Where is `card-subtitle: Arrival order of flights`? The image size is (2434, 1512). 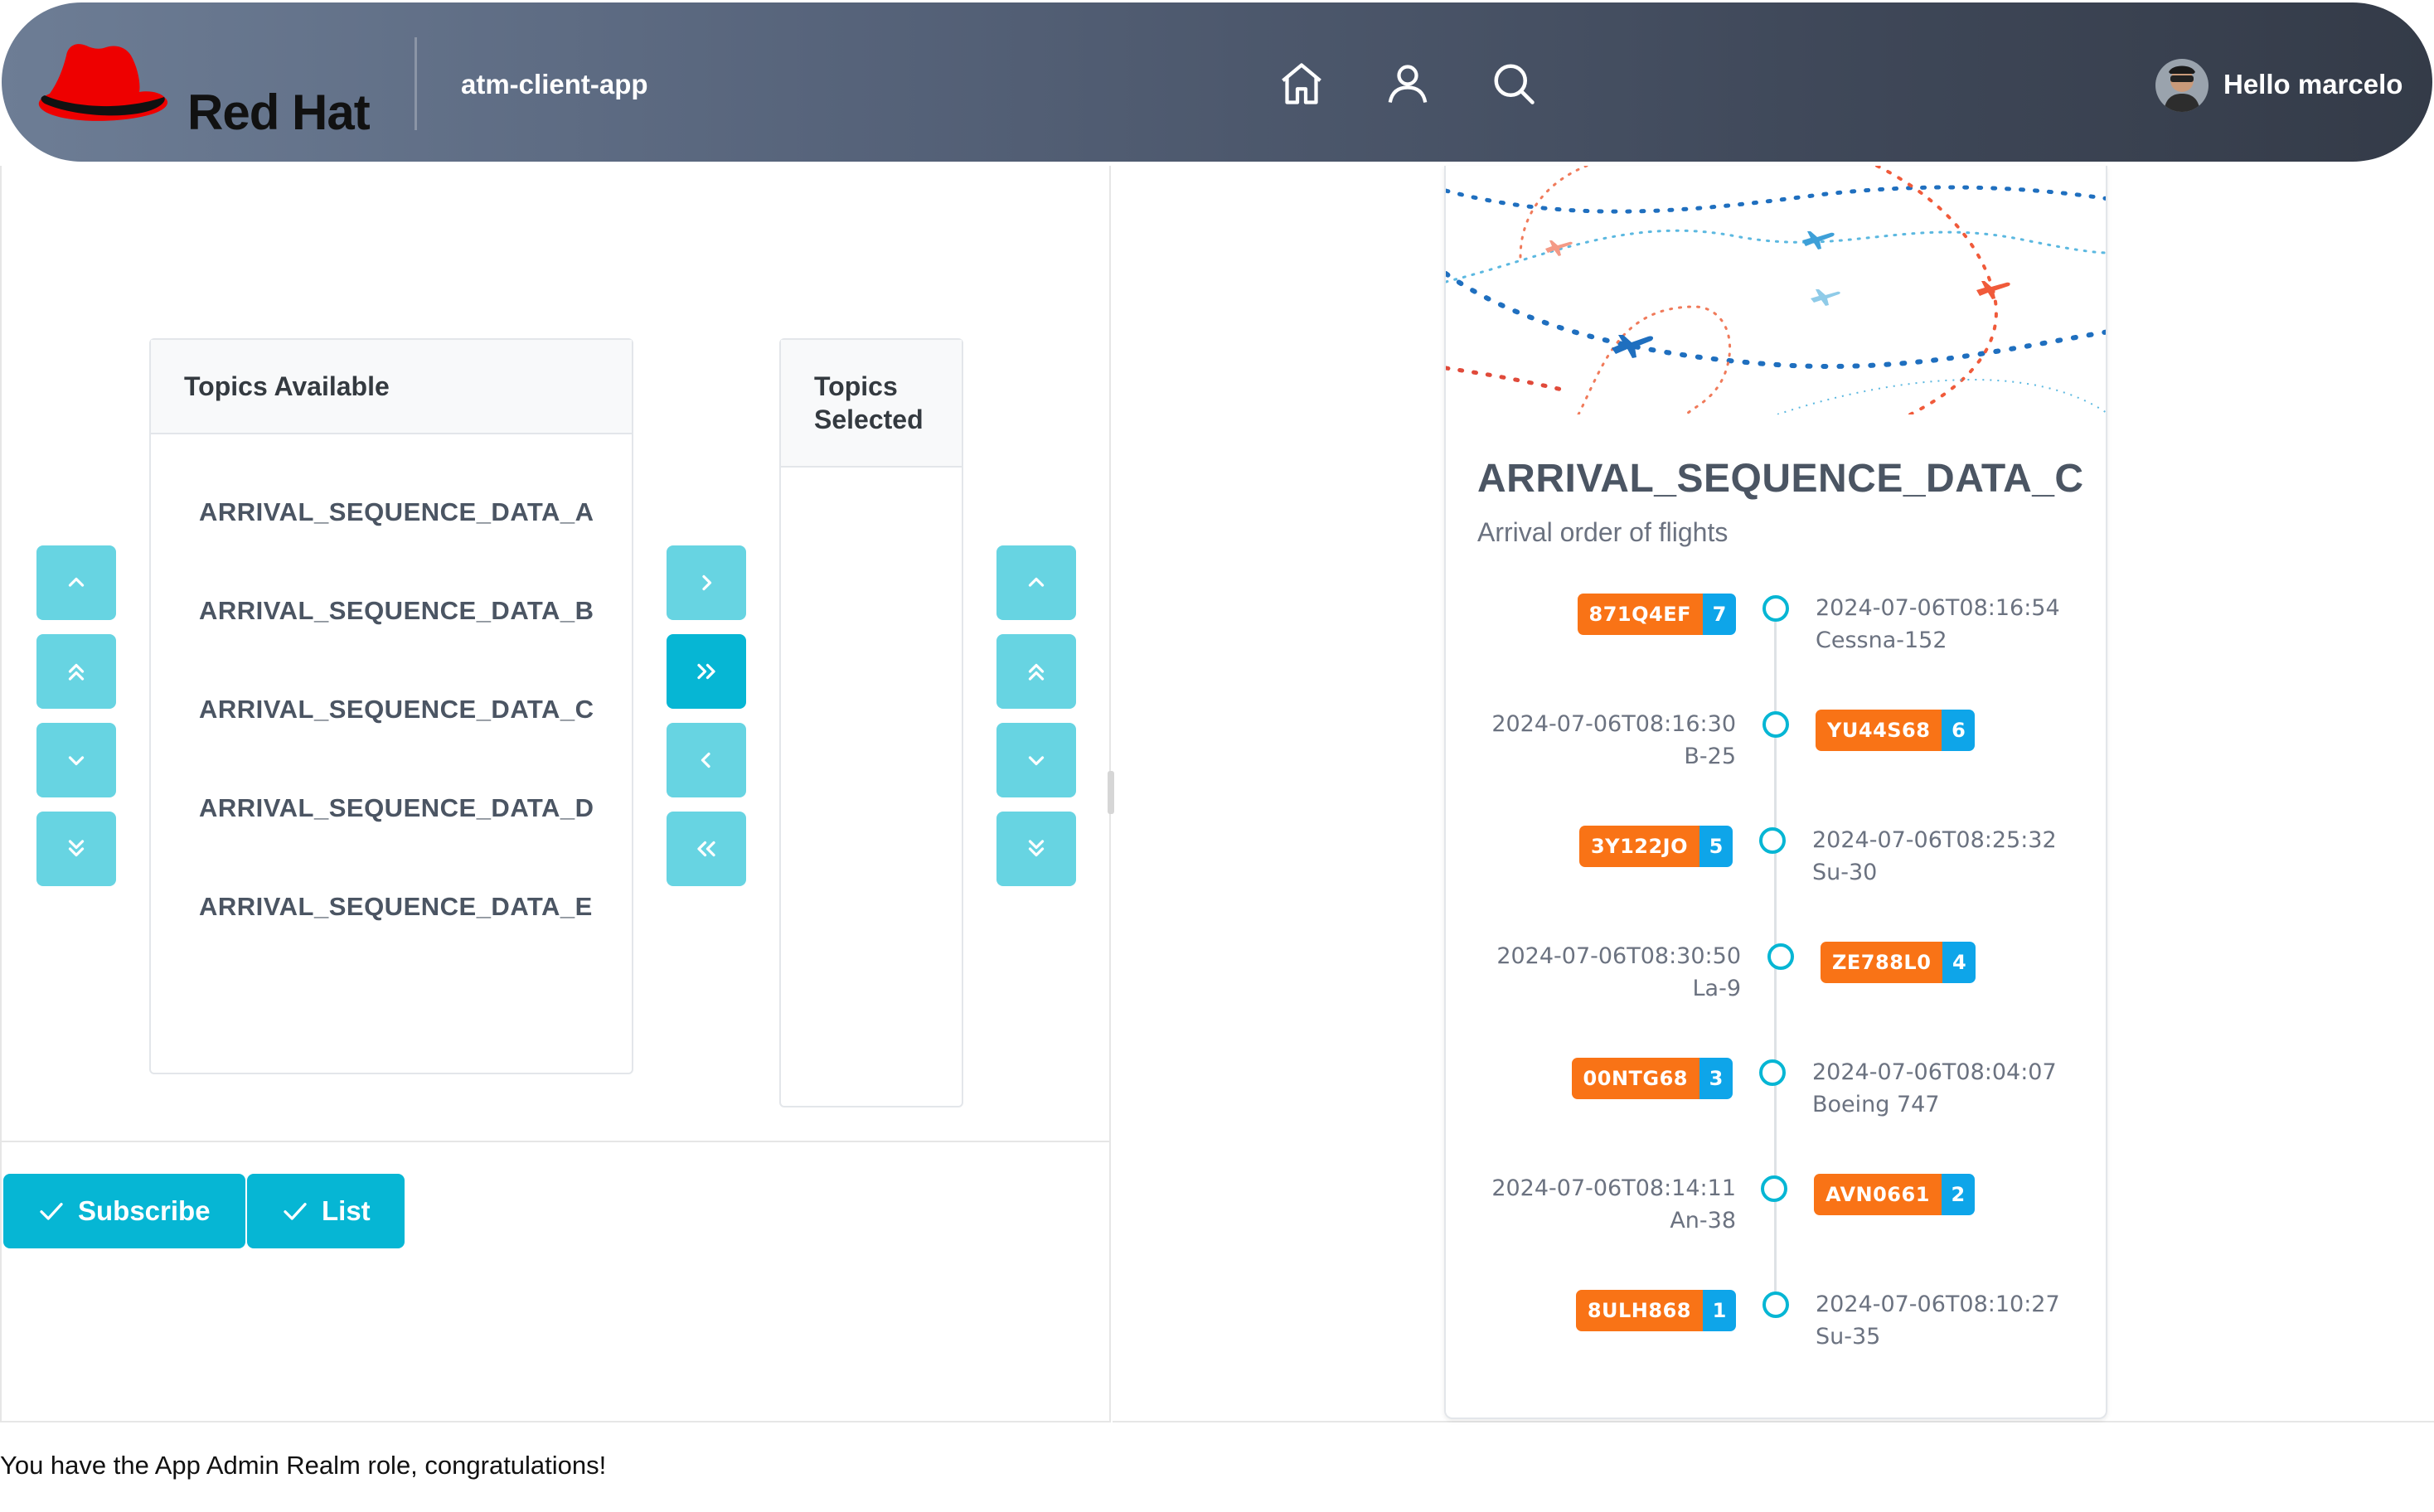
card-subtitle: Arrival order of flights is located at coordinates (1603, 532).